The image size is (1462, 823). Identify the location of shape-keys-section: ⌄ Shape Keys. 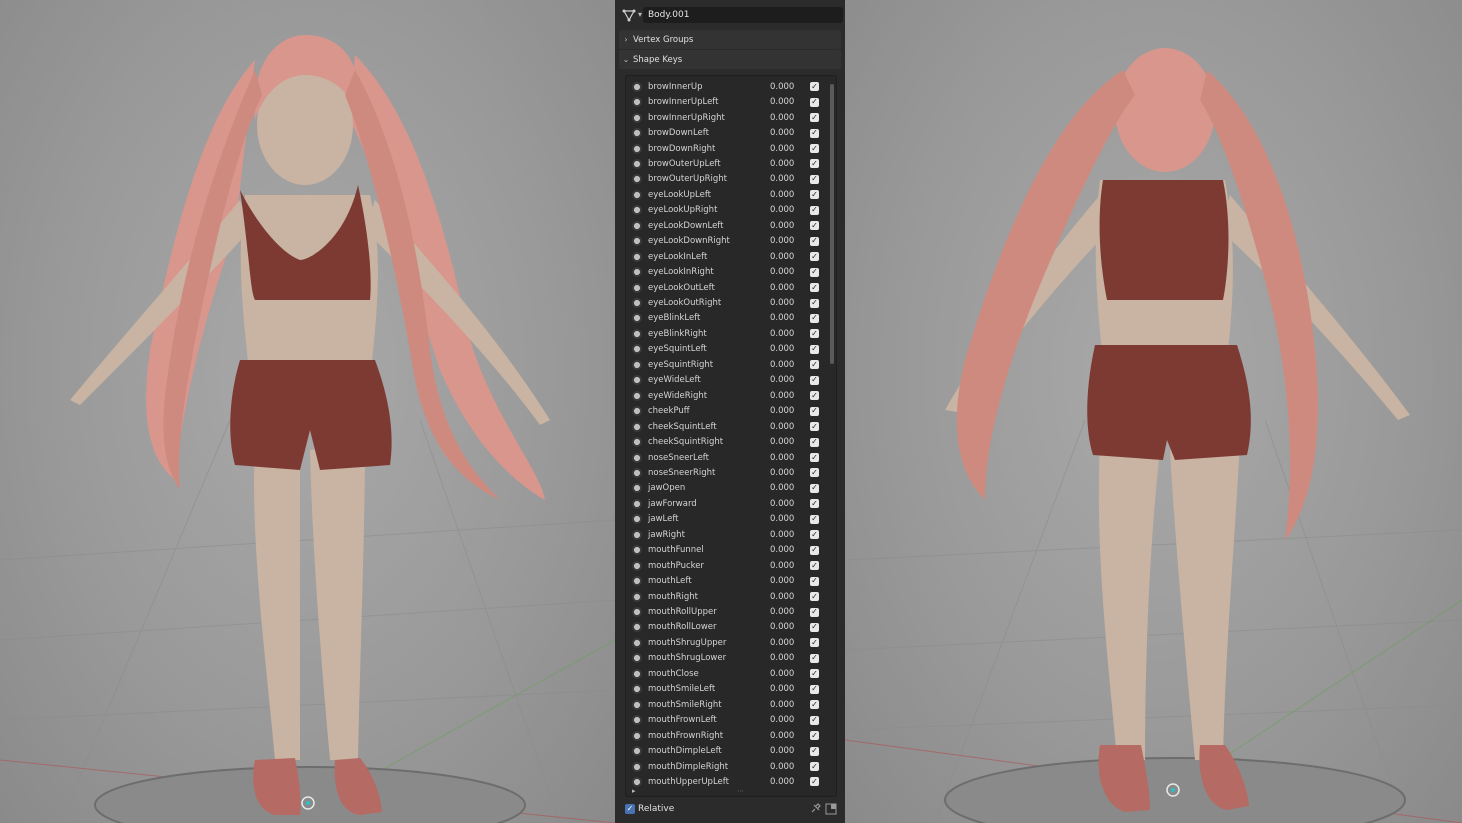
(730, 59).